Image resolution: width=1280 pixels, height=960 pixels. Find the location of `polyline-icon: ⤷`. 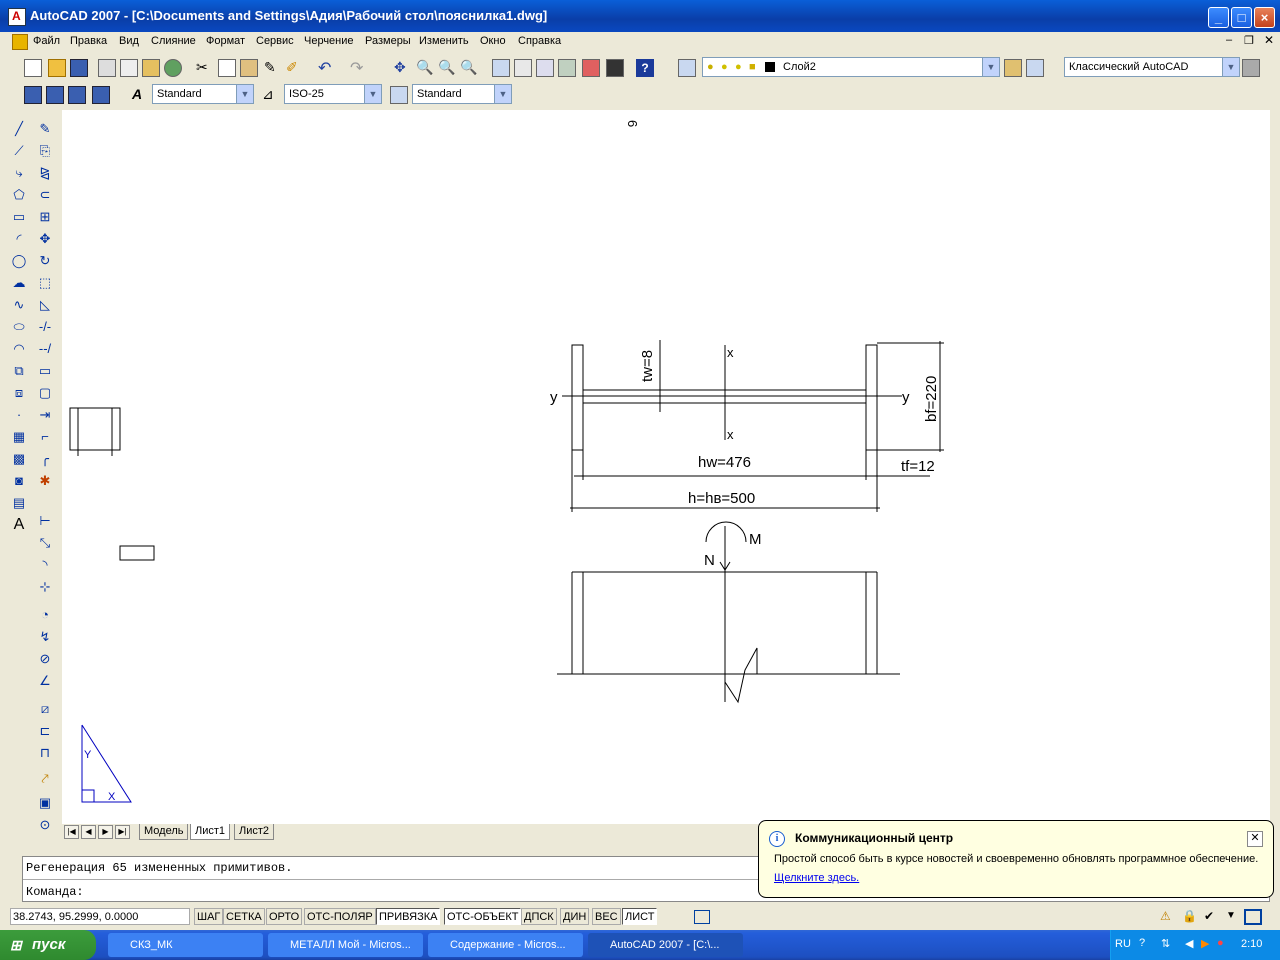

polyline-icon: ⤷ is located at coordinates (19, 173).